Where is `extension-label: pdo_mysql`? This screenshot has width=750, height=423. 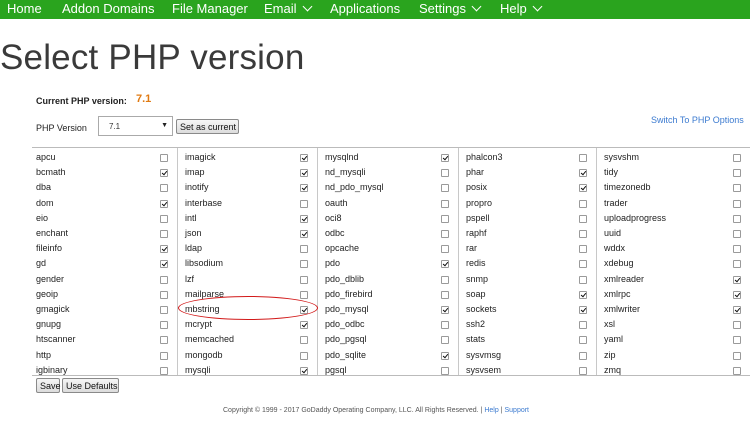 extension-label: pdo_mysql is located at coordinates (347, 309).